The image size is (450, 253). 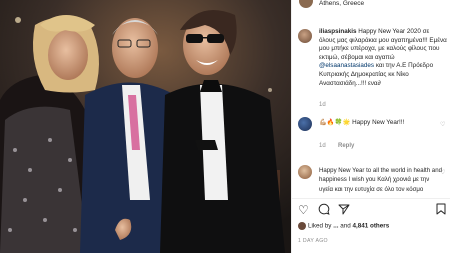 What do you see at coordinates (344, 210) in the screenshot?
I see `share-icon` at bounding box center [344, 210].